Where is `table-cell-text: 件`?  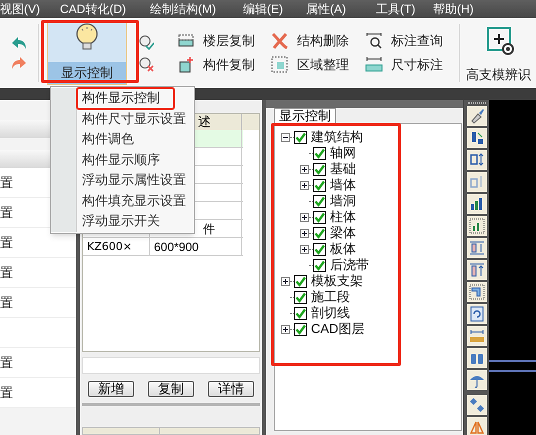
table-cell-text: 件 is located at coordinates (209, 229).